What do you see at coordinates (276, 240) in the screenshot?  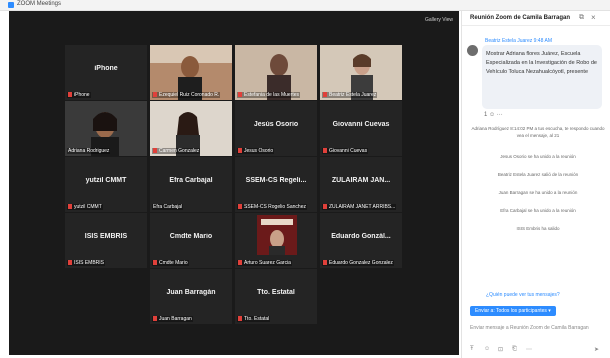 I see `participant-tile: Arturo Suarez Garcia` at bounding box center [276, 240].